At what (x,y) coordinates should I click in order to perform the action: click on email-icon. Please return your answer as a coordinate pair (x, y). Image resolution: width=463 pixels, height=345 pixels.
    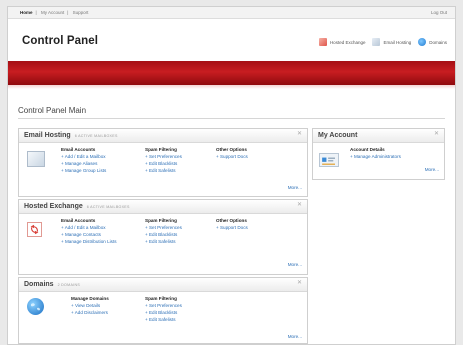
    Looking at the image, I should click on (376, 42).